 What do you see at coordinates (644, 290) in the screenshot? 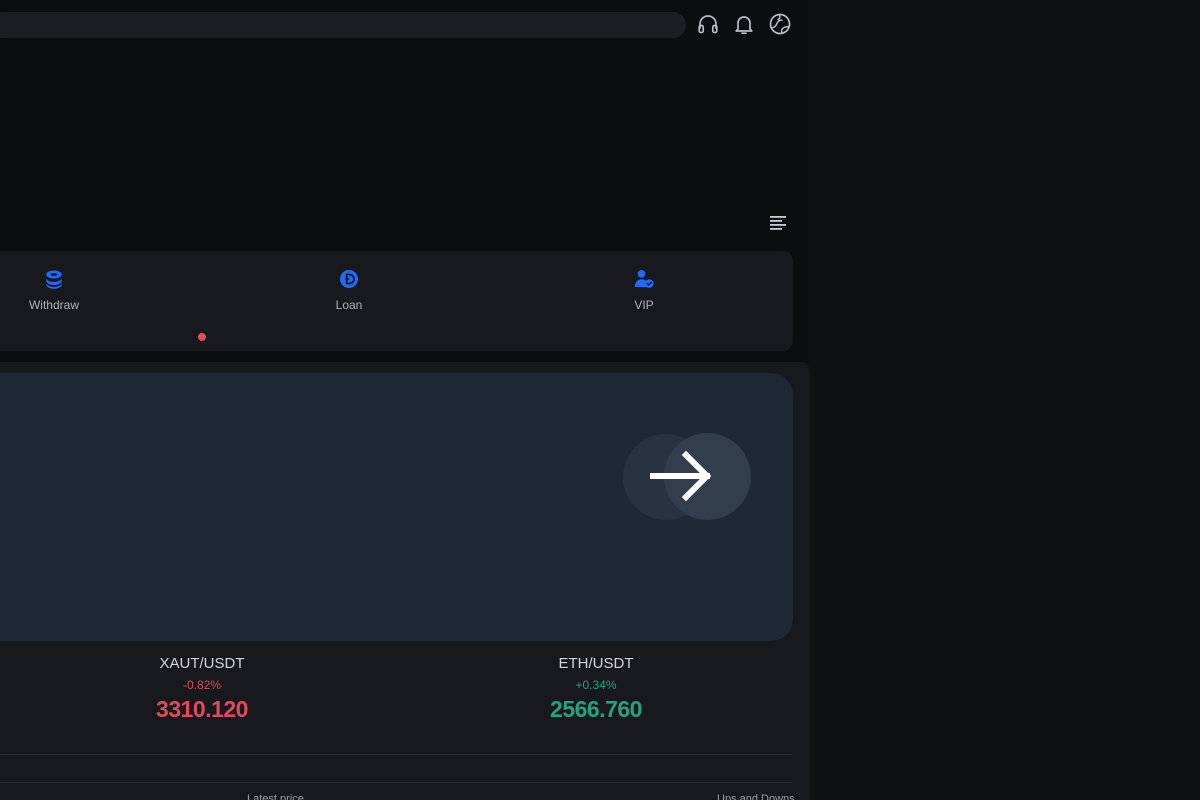
I see `vip-button: VIP` at bounding box center [644, 290].